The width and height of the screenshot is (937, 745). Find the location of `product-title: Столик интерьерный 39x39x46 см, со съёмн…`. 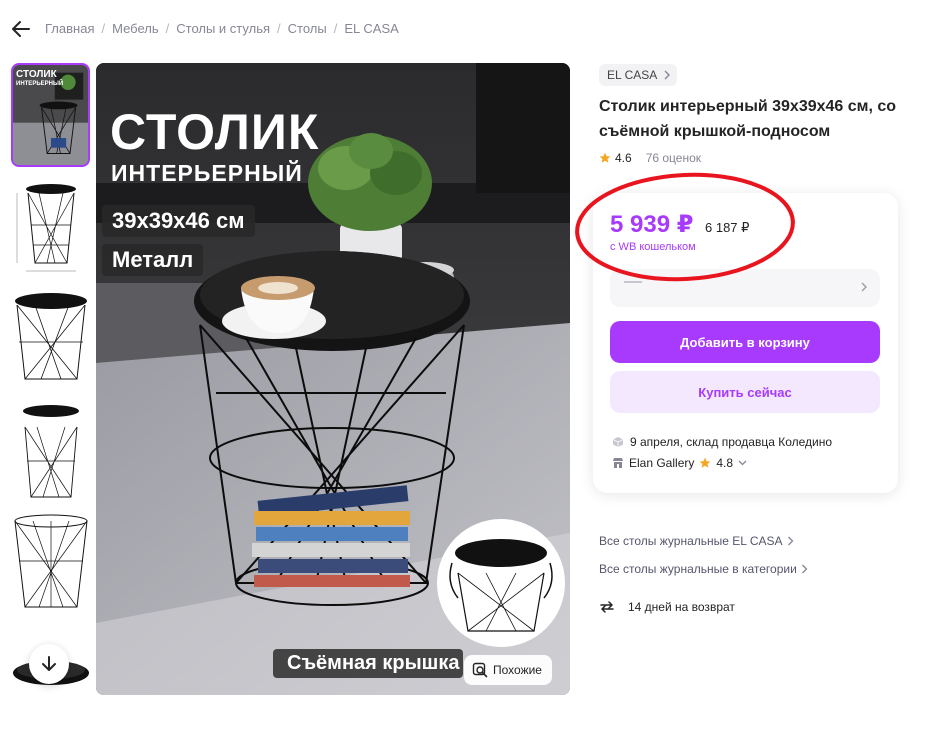

product-title: Столик интерьерный 39x39x46 см, со съёмн… is located at coordinates (768, 119).